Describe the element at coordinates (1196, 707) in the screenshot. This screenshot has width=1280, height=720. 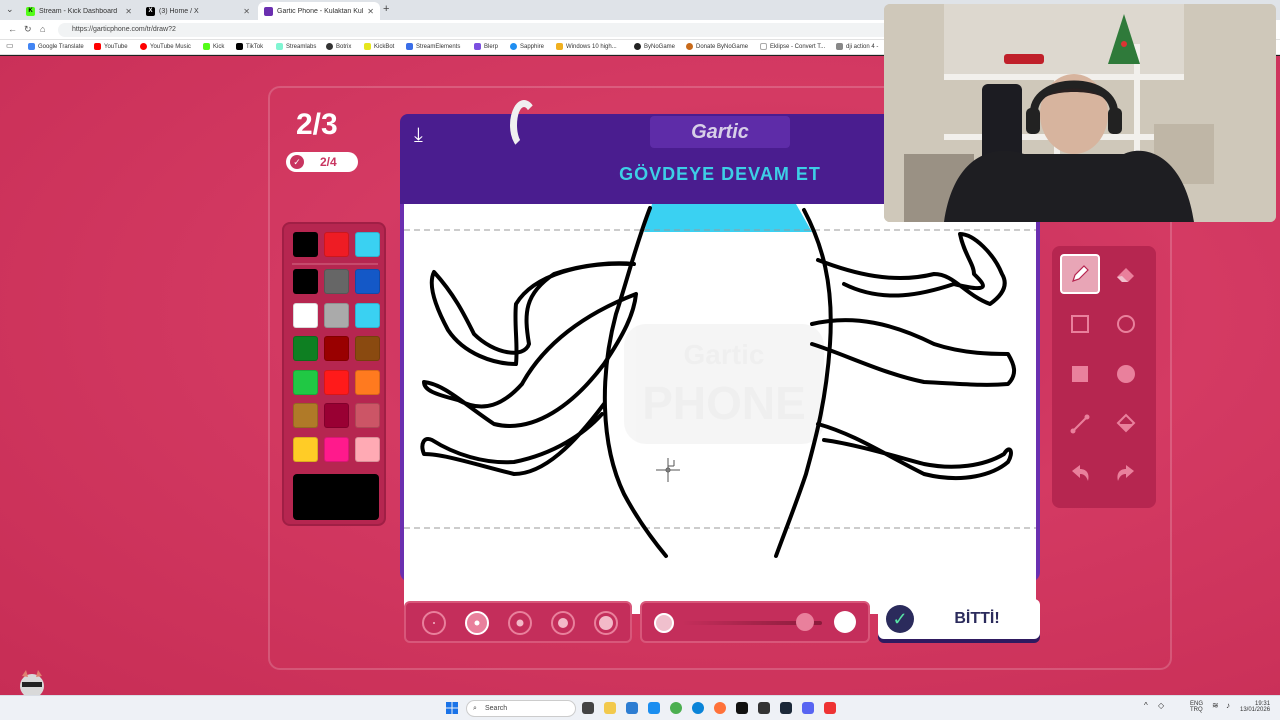
I see `language-indicator: ENG TRQ` at that location.